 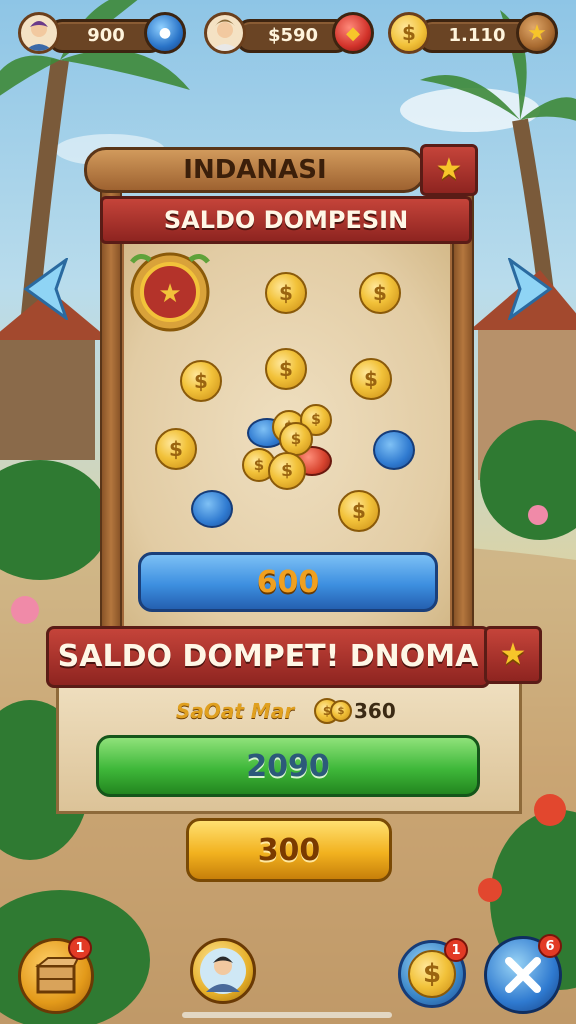 What do you see at coordinates (45, 289) in the screenshot?
I see `prev-arrow-button` at bounding box center [45, 289].